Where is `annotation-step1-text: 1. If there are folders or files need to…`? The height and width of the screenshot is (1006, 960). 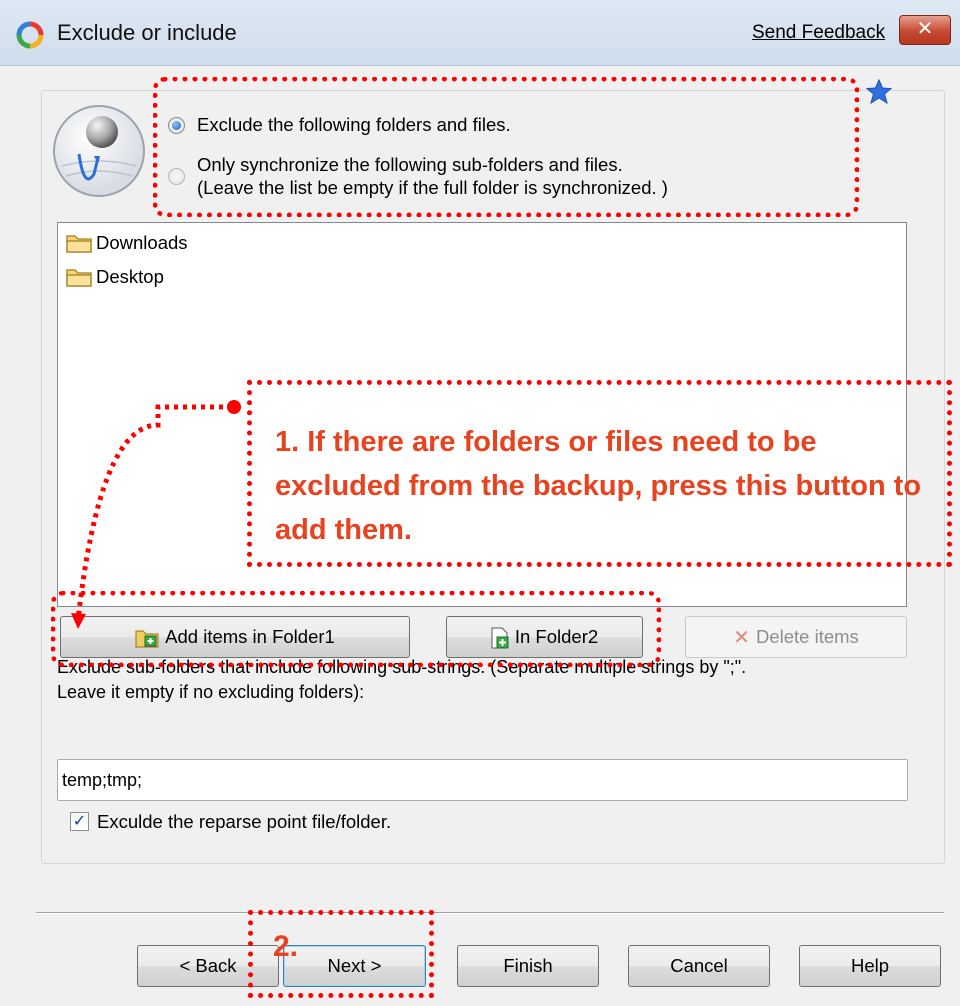 annotation-step1-text: 1. If there are folders or files need to… is located at coordinates (598, 486).